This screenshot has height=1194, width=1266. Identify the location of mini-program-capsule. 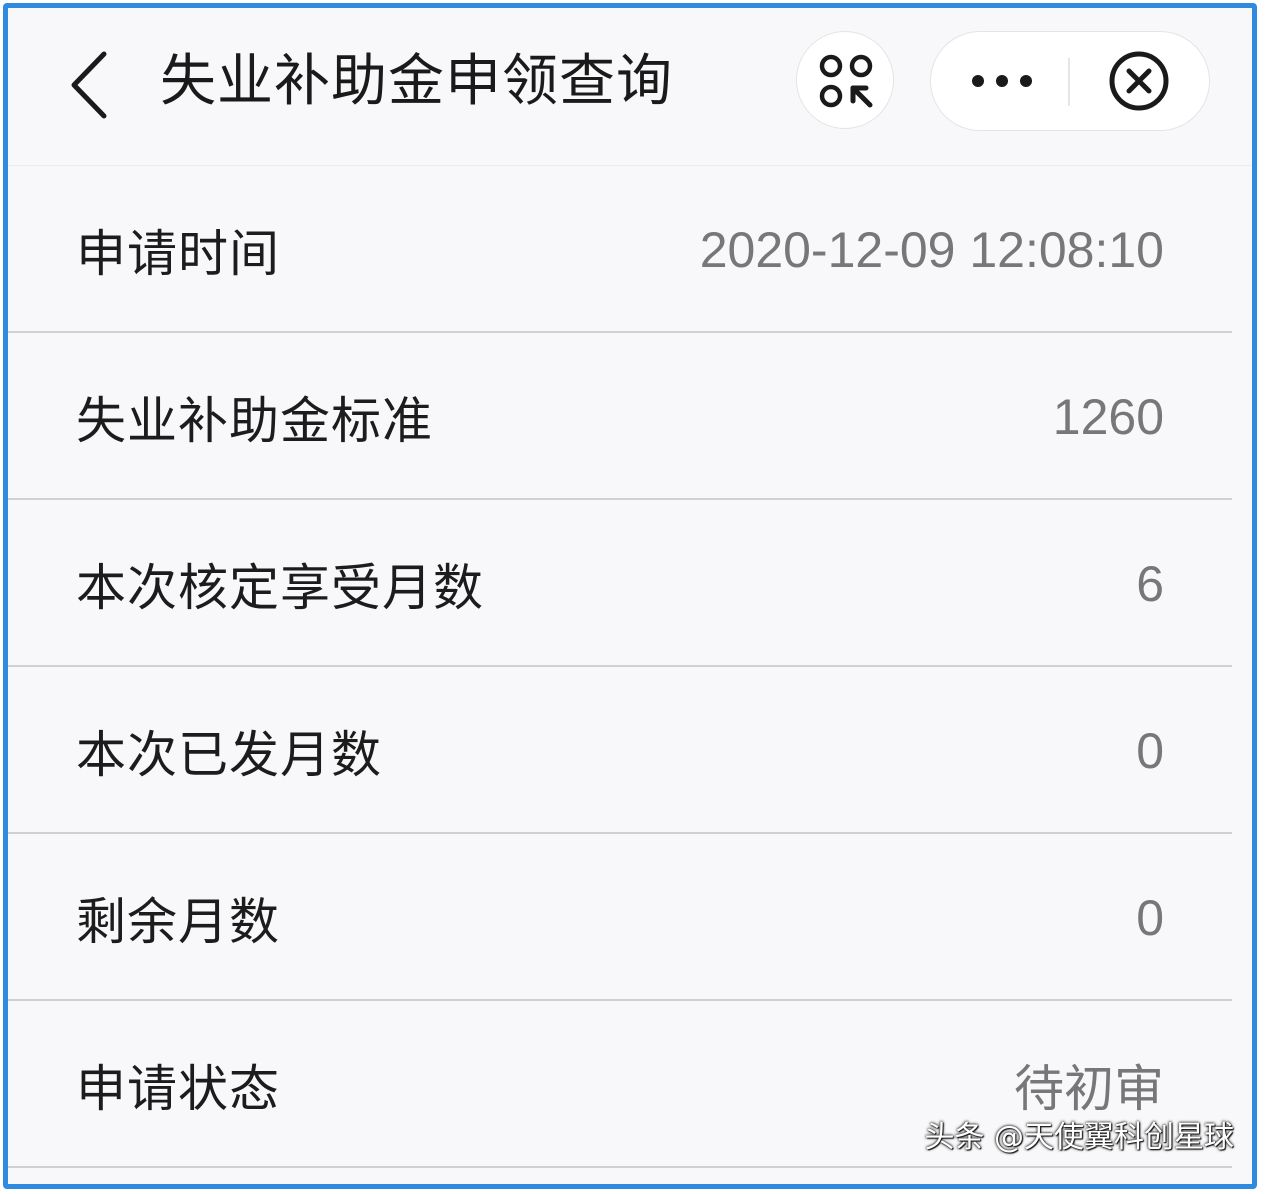
(1070, 81).